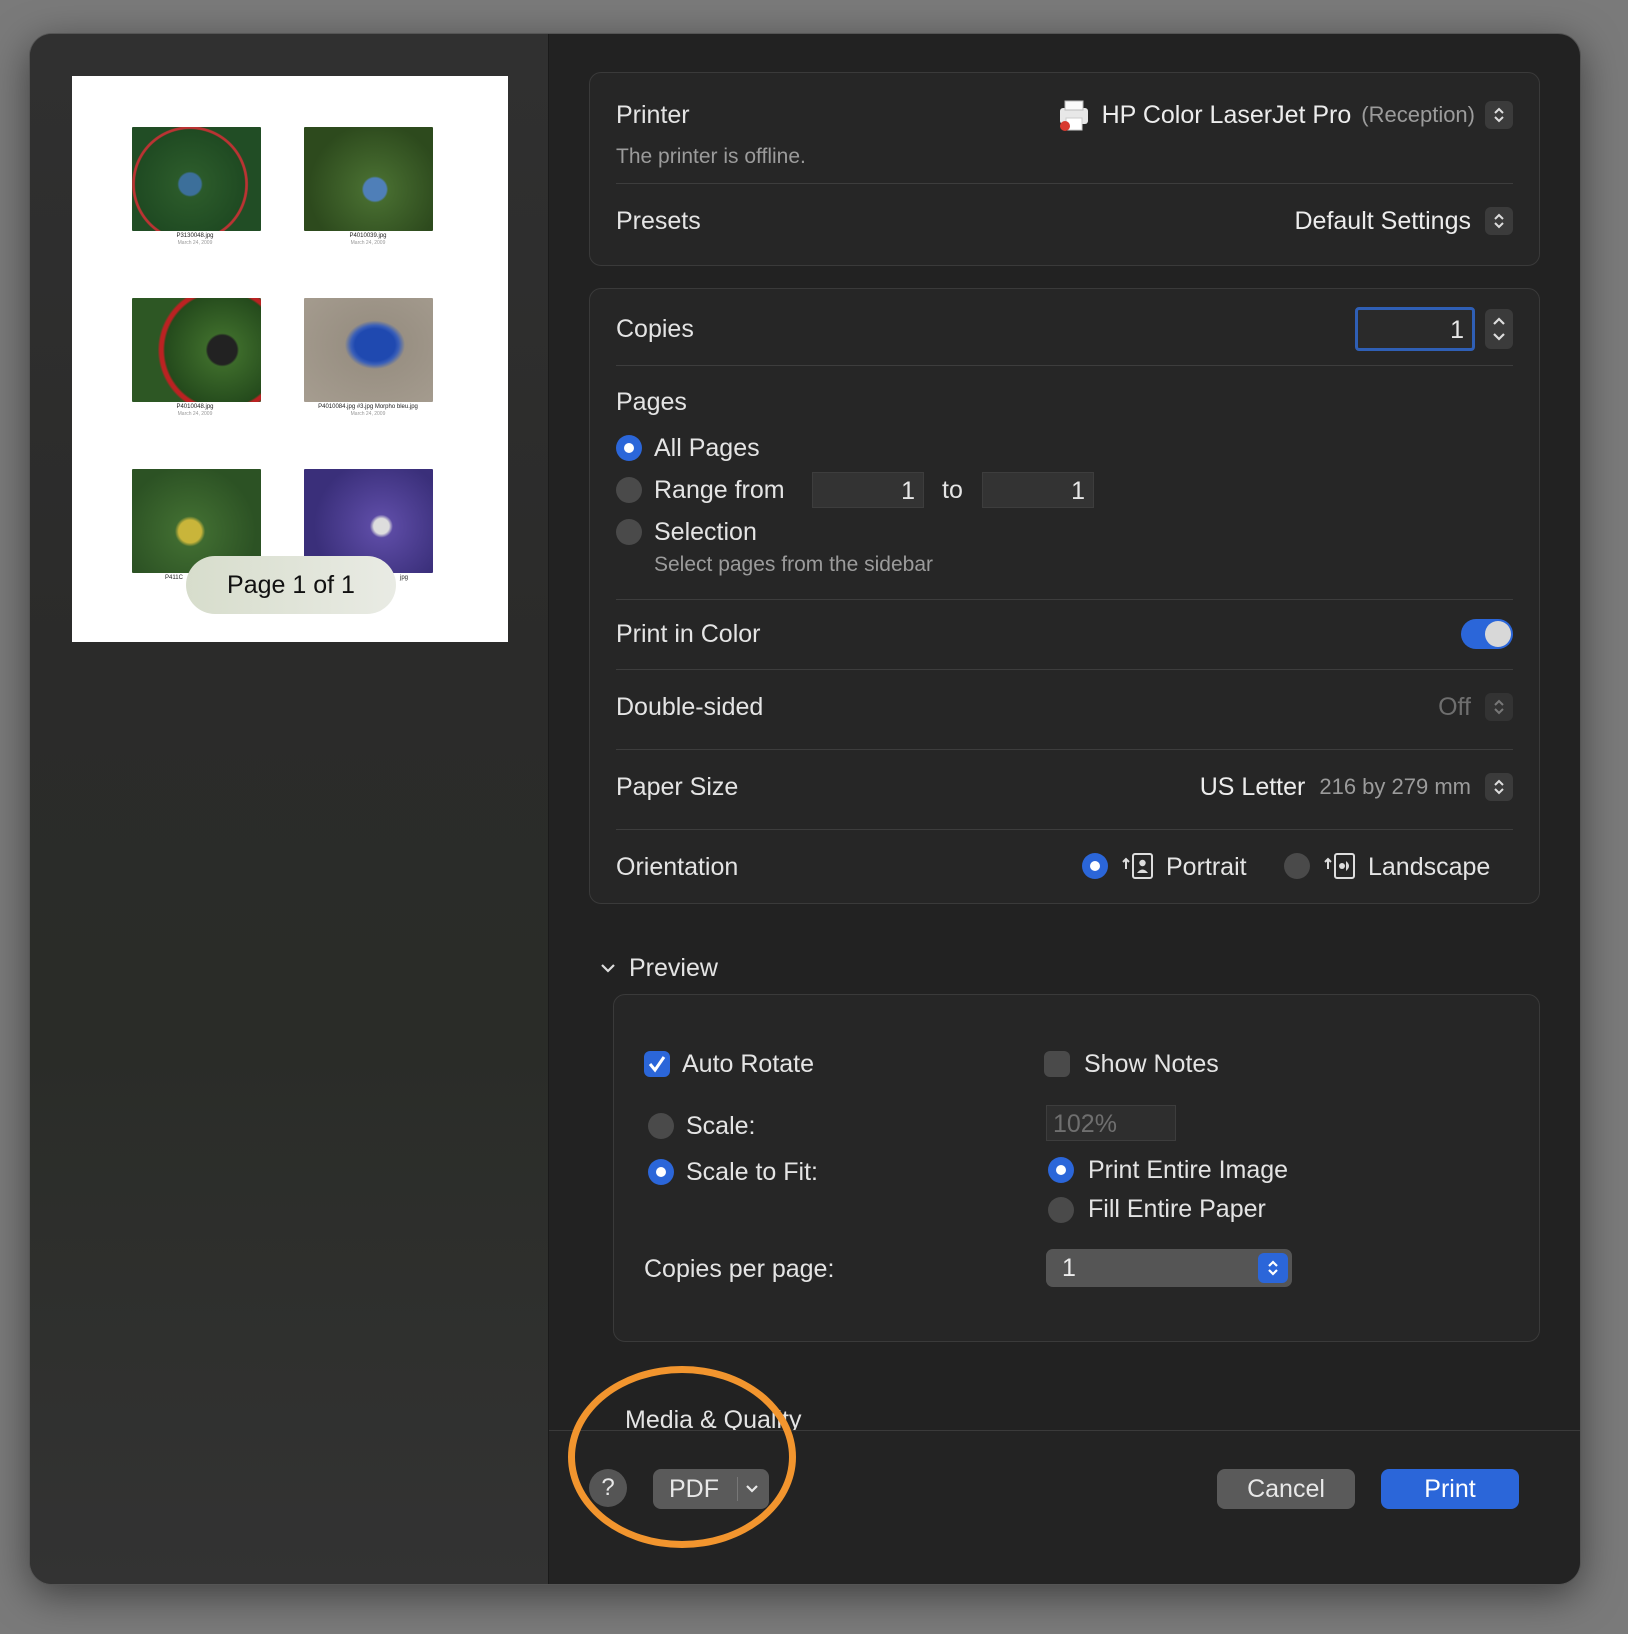 This screenshot has height=1634, width=1628. What do you see at coordinates (1038, 490) in the screenshot?
I see `range-to-input: 1` at bounding box center [1038, 490].